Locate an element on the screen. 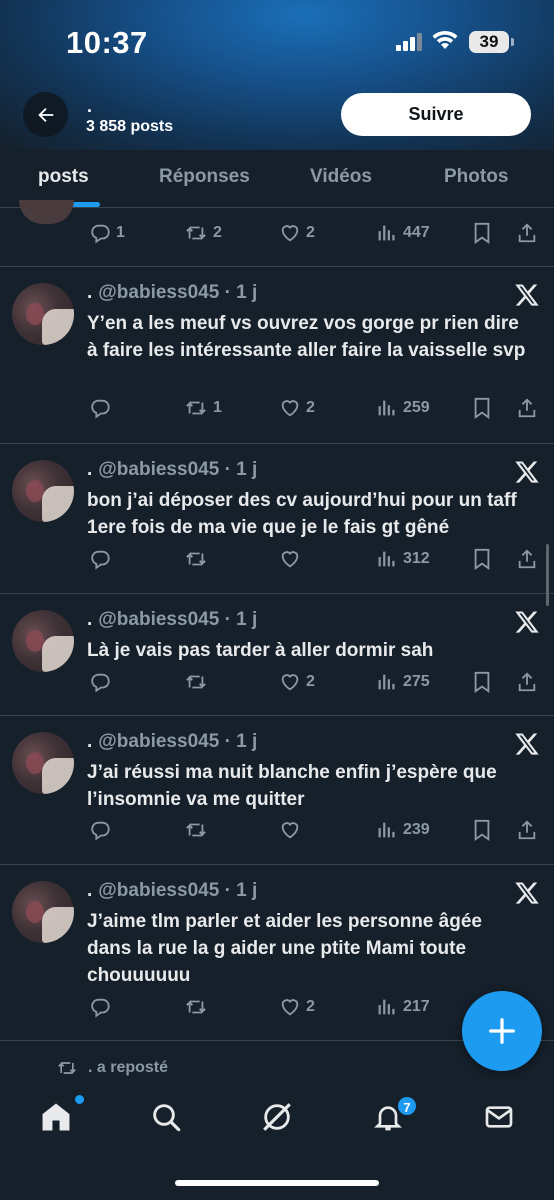 The image size is (554, 1200). views-button: 275 is located at coordinates (403, 682).